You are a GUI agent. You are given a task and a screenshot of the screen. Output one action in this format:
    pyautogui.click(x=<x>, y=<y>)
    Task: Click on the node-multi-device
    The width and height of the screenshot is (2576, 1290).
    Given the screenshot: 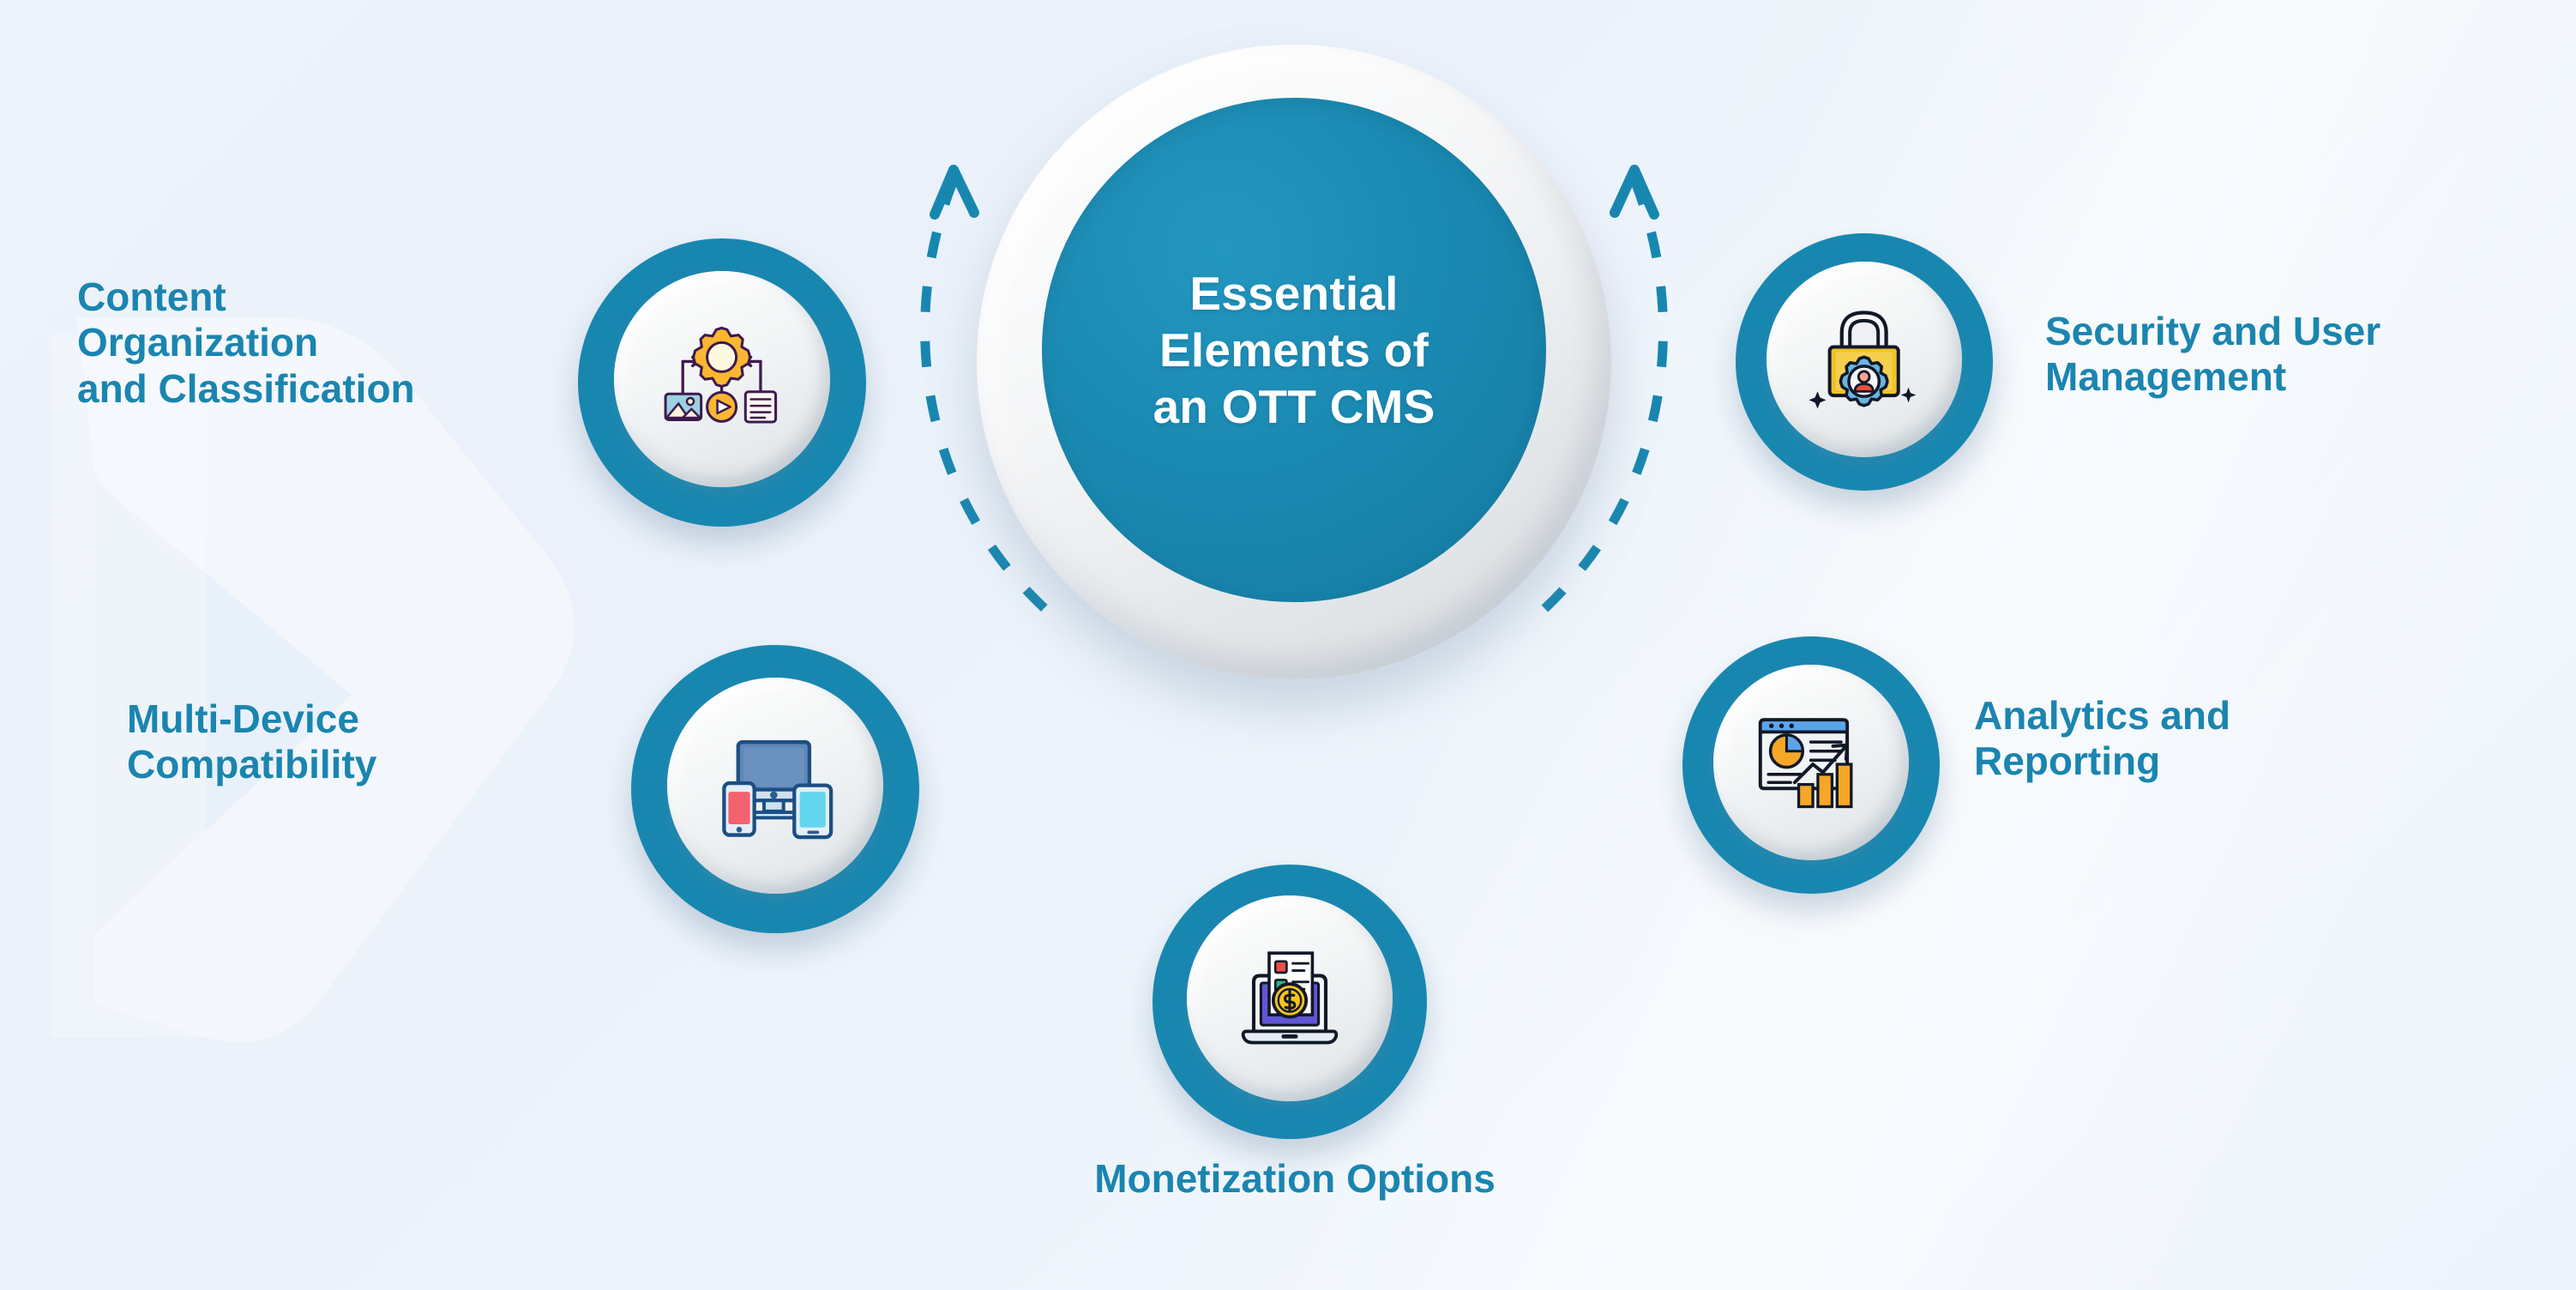 What is the action you would take?
    pyautogui.click(x=775, y=789)
    